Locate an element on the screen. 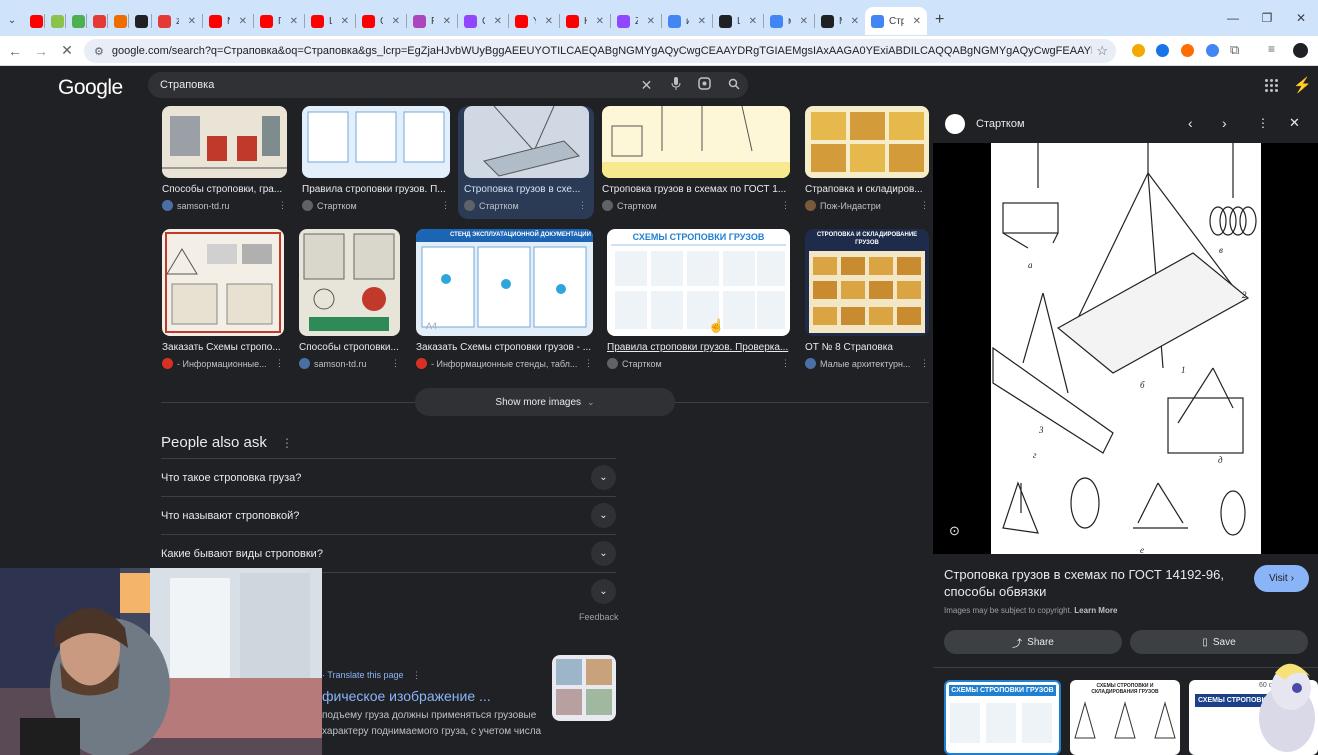 This screenshot has width=1318, height=755. browser-tab: zed ✕ is located at coordinates (177, 21).